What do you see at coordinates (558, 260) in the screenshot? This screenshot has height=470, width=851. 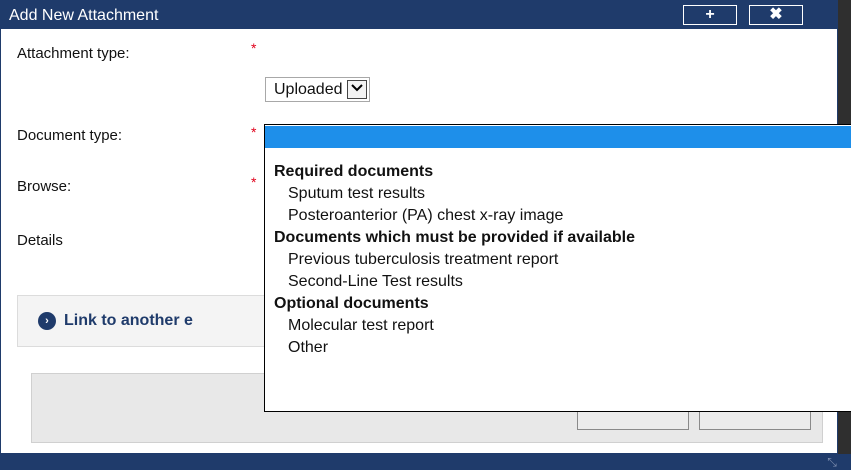 I see `dropdown-option: Previous tuberculosis treatment report` at bounding box center [558, 260].